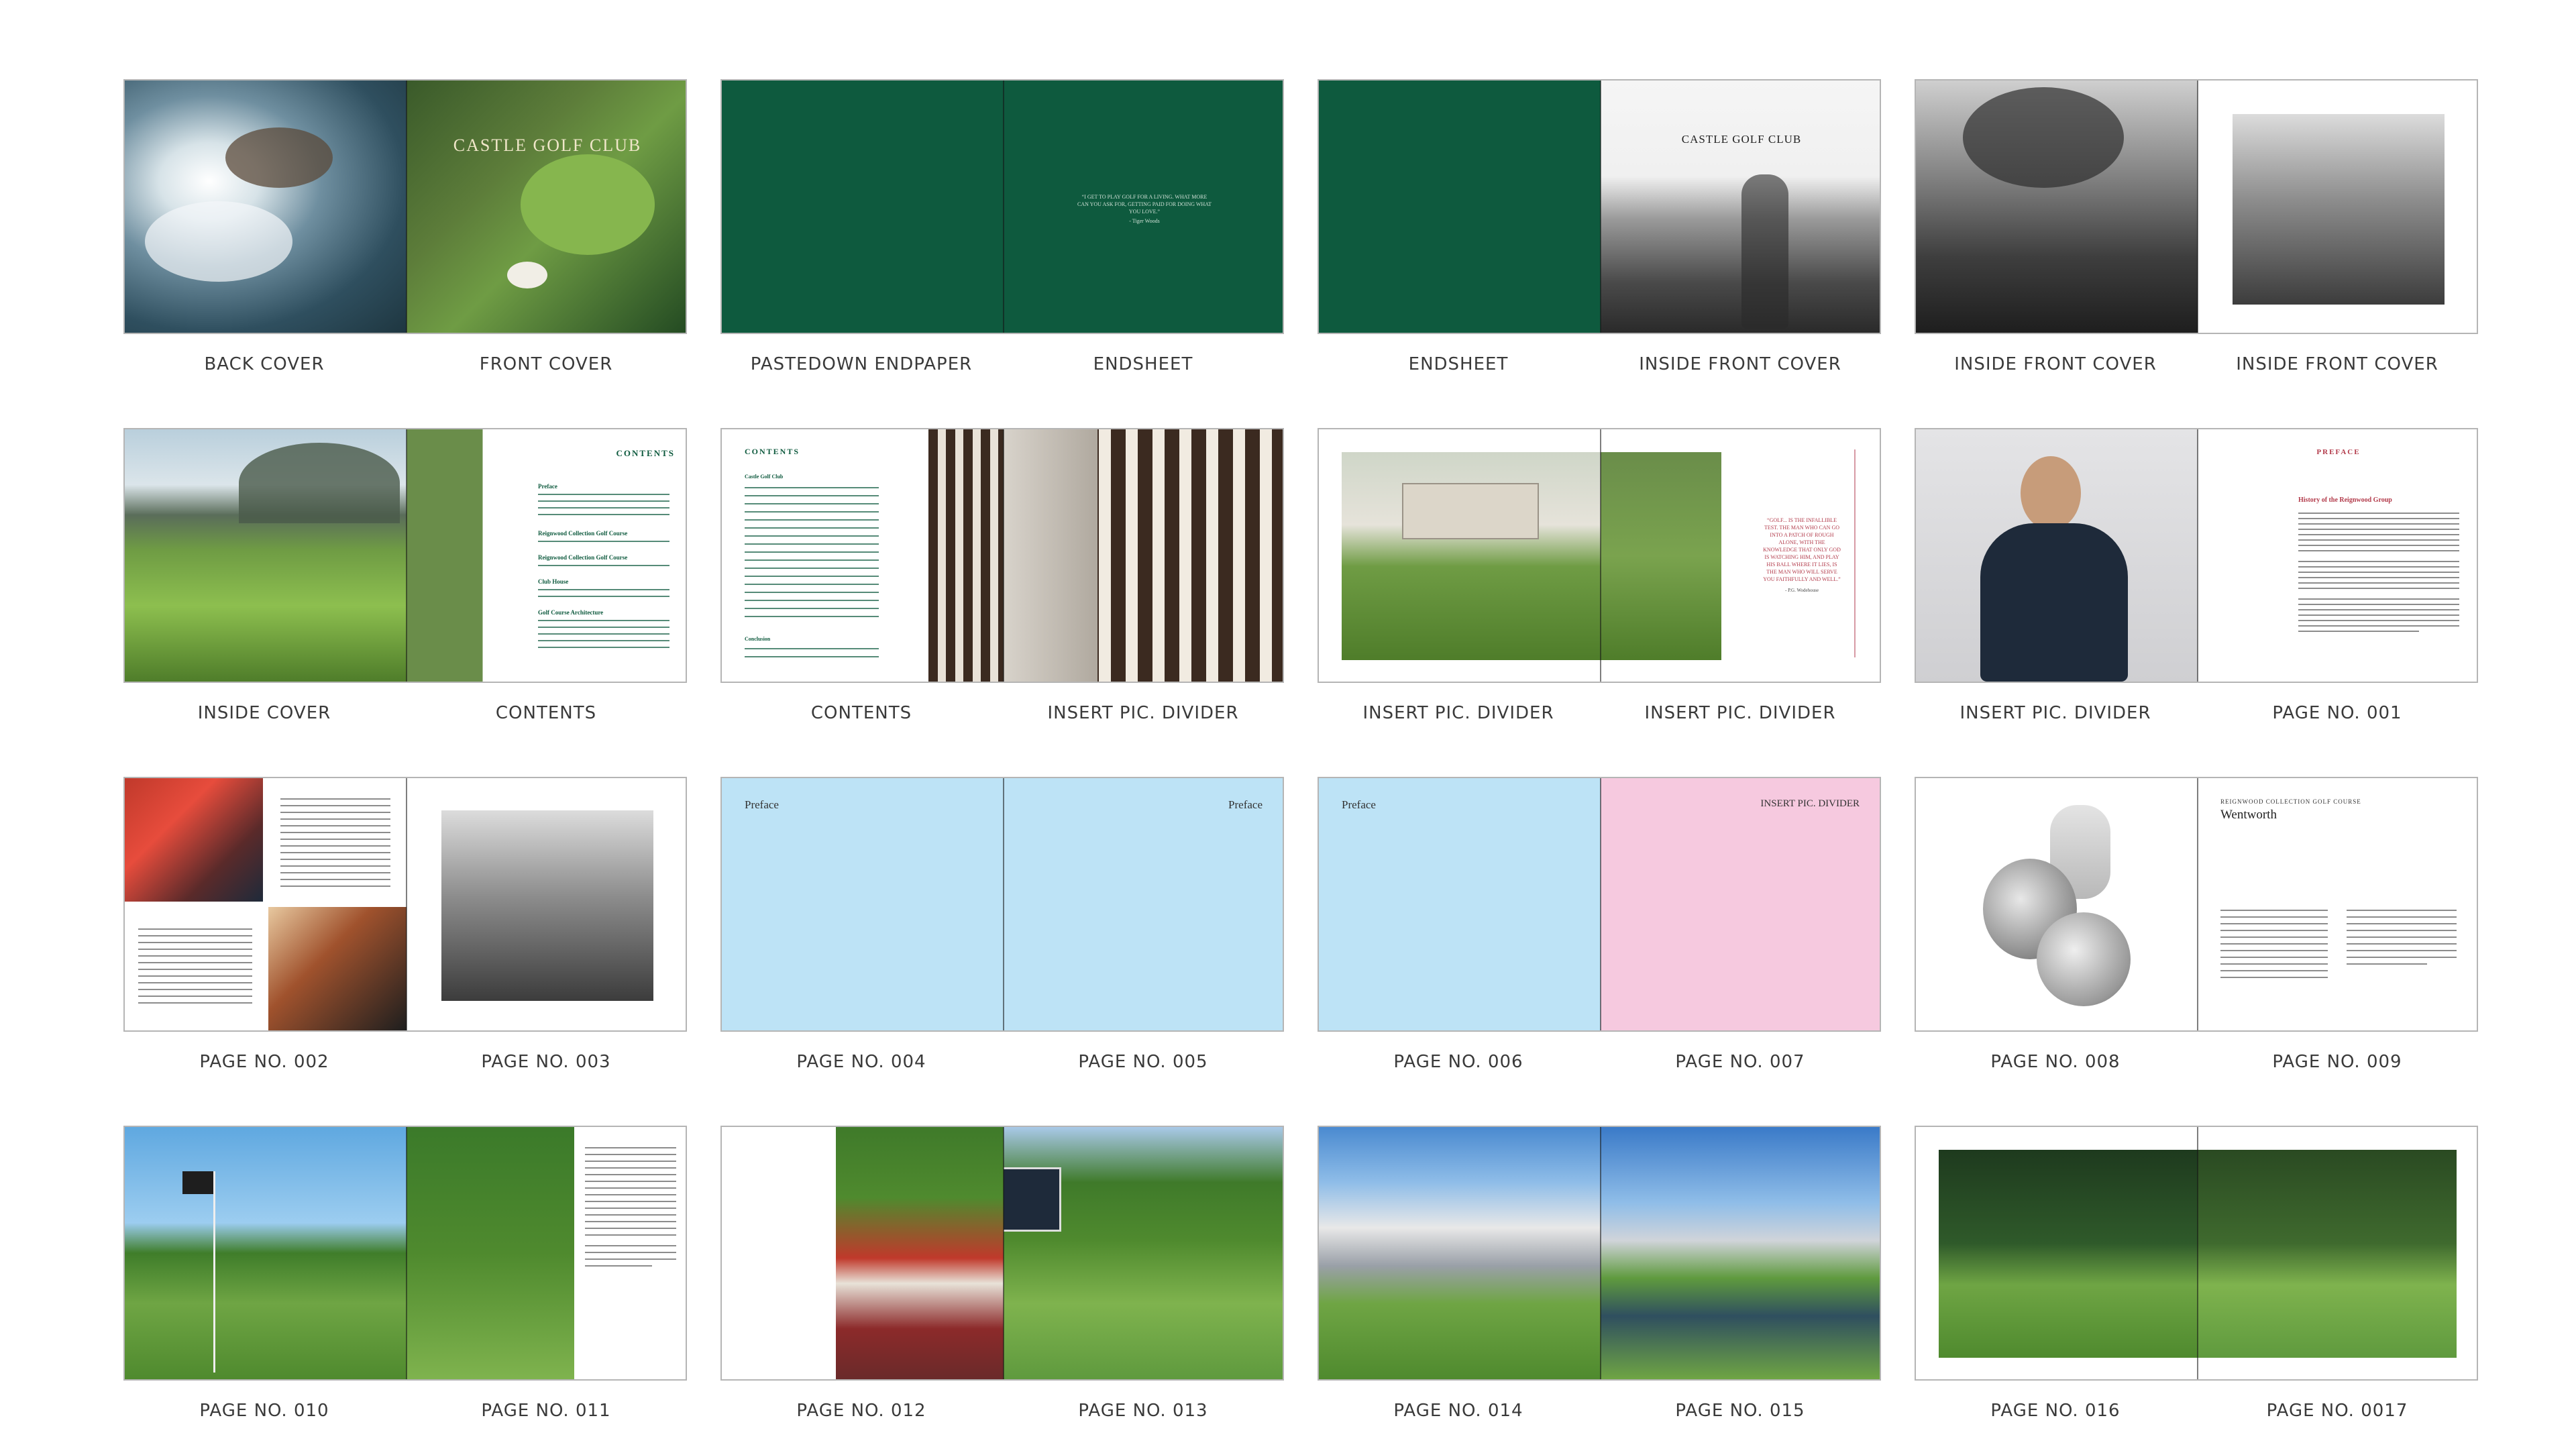 The height and width of the screenshot is (1449, 2576). I want to click on spread-cover: CASTLE GOLF CLUB, so click(405, 206).